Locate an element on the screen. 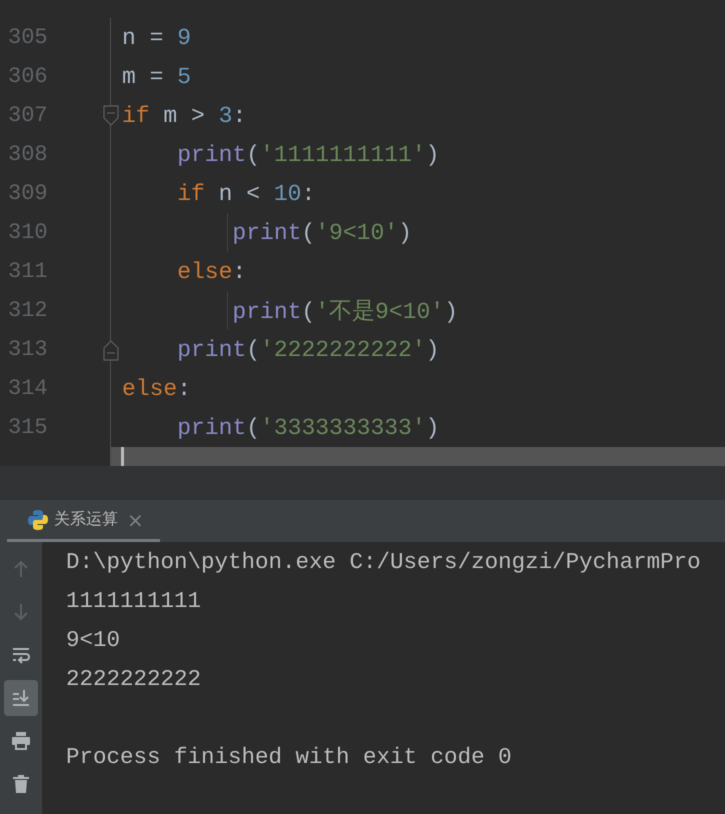 The width and height of the screenshot is (725, 814). code-line: print('3333333333') is located at coordinates (308, 427).